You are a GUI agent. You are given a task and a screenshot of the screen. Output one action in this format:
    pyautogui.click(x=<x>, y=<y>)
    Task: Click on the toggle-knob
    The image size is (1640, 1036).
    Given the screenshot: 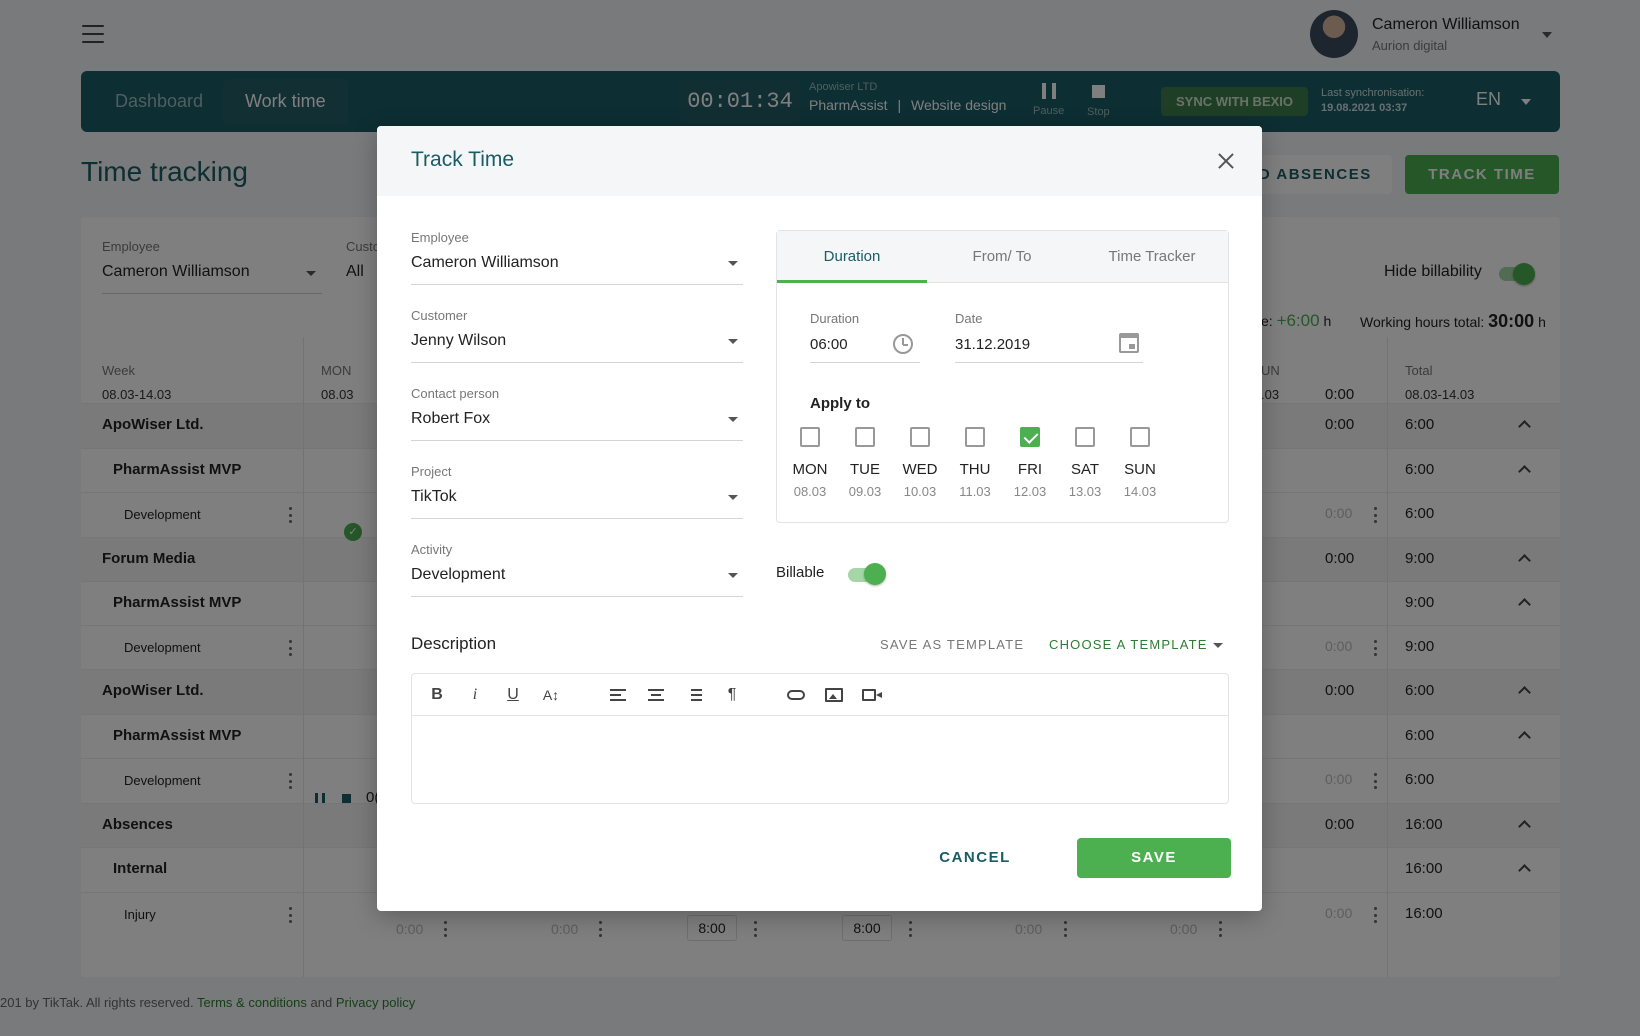 What is the action you would take?
    pyautogui.click(x=875, y=574)
    